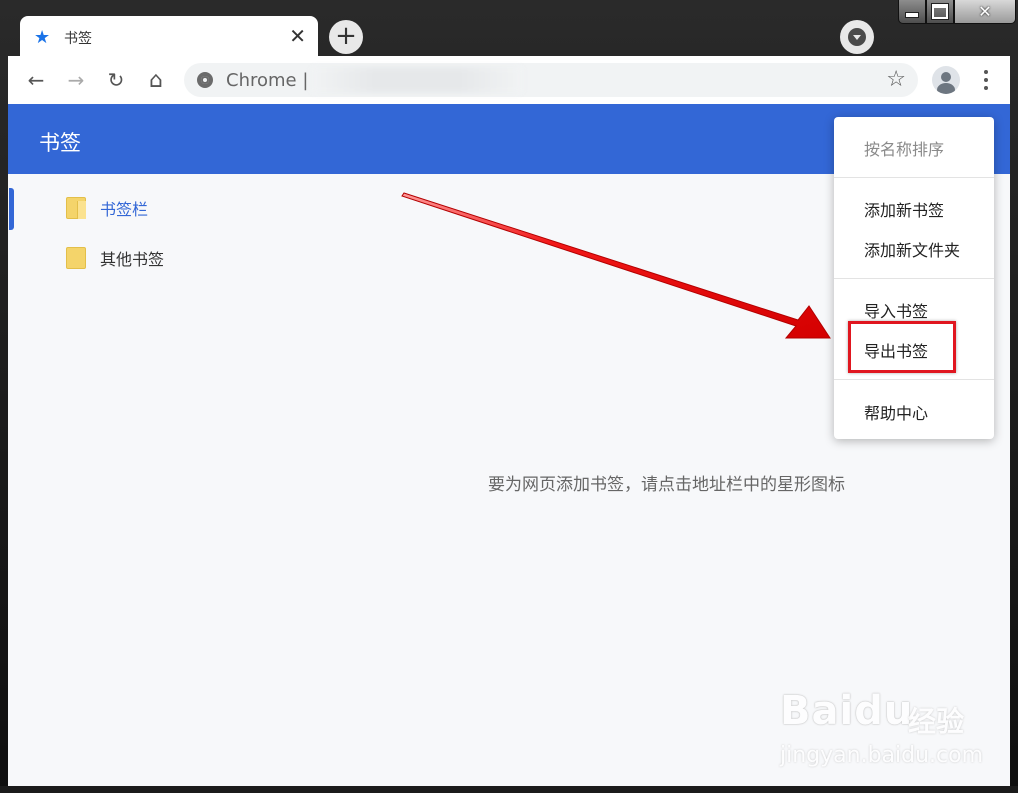  Describe the element at coordinates (156, 80) in the screenshot. I see `home-icon: ⌂` at that location.